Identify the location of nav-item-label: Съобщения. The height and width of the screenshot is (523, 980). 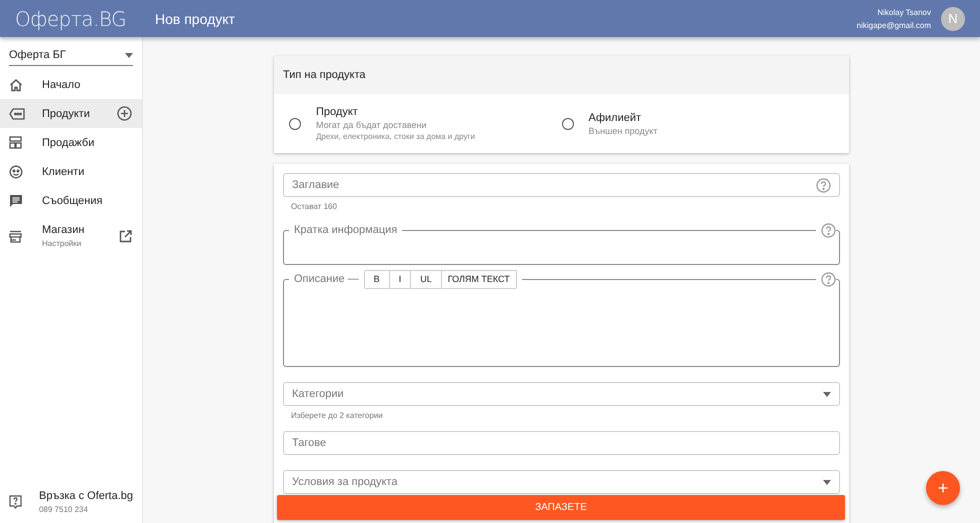
(73, 200).